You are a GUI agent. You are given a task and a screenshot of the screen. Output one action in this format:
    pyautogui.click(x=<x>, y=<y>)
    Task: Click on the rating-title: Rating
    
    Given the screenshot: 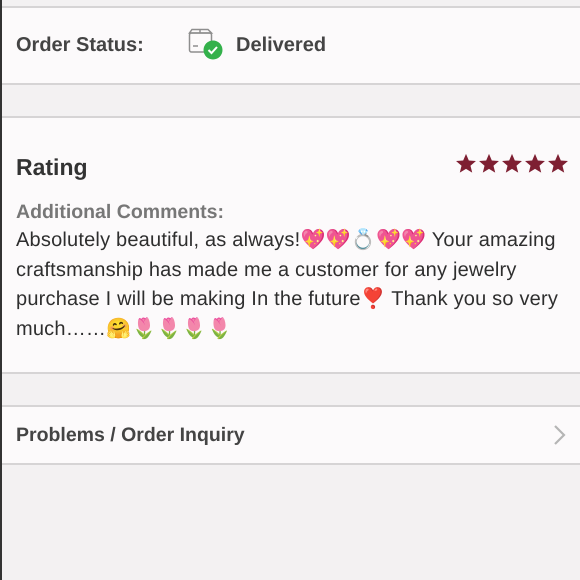 What is the action you would take?
    pyautogui.click(x=52, y=167)
    